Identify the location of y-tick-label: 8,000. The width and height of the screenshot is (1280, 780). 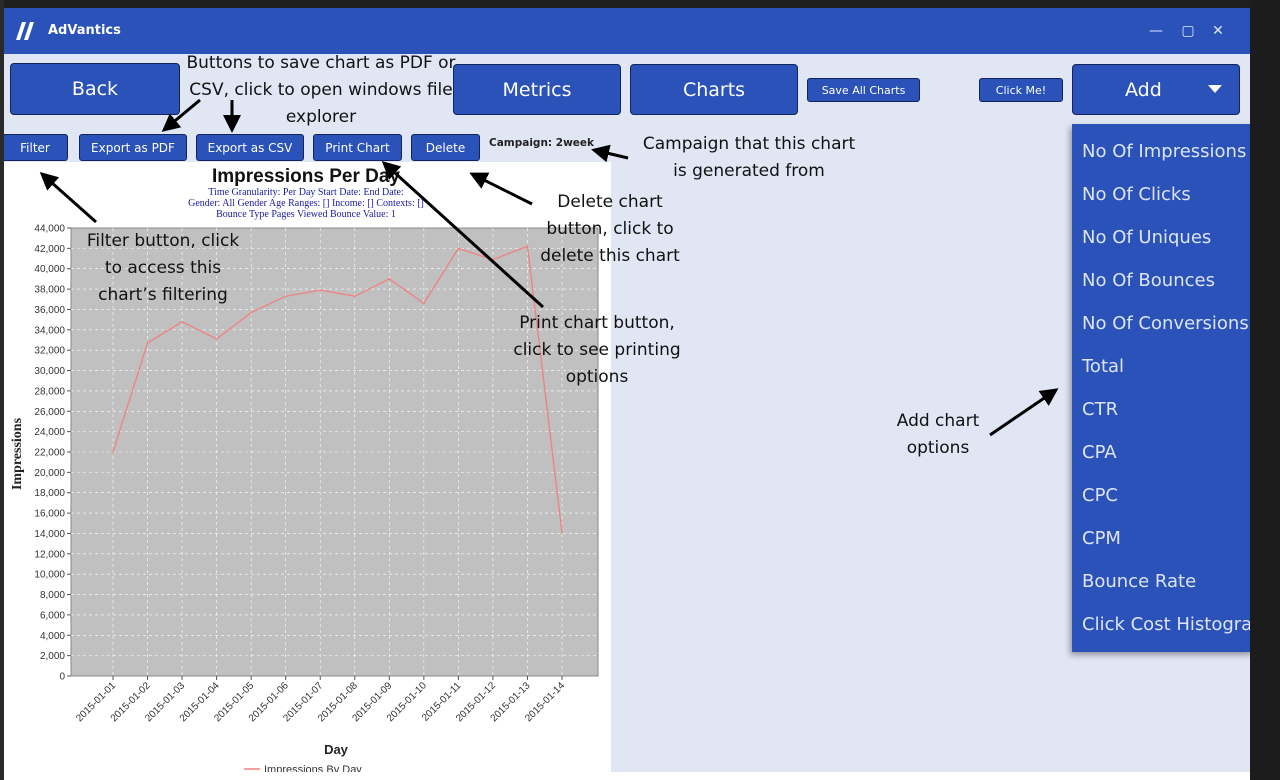
(52, 595).